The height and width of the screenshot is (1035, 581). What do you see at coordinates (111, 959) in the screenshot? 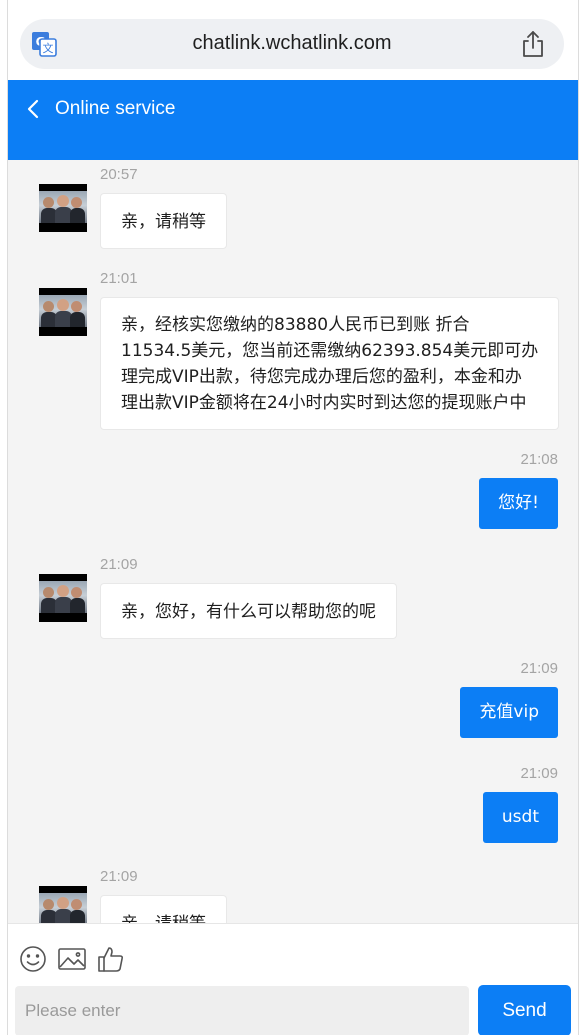
I see `thumbs-up-icon` at bounding box center [111, 959].